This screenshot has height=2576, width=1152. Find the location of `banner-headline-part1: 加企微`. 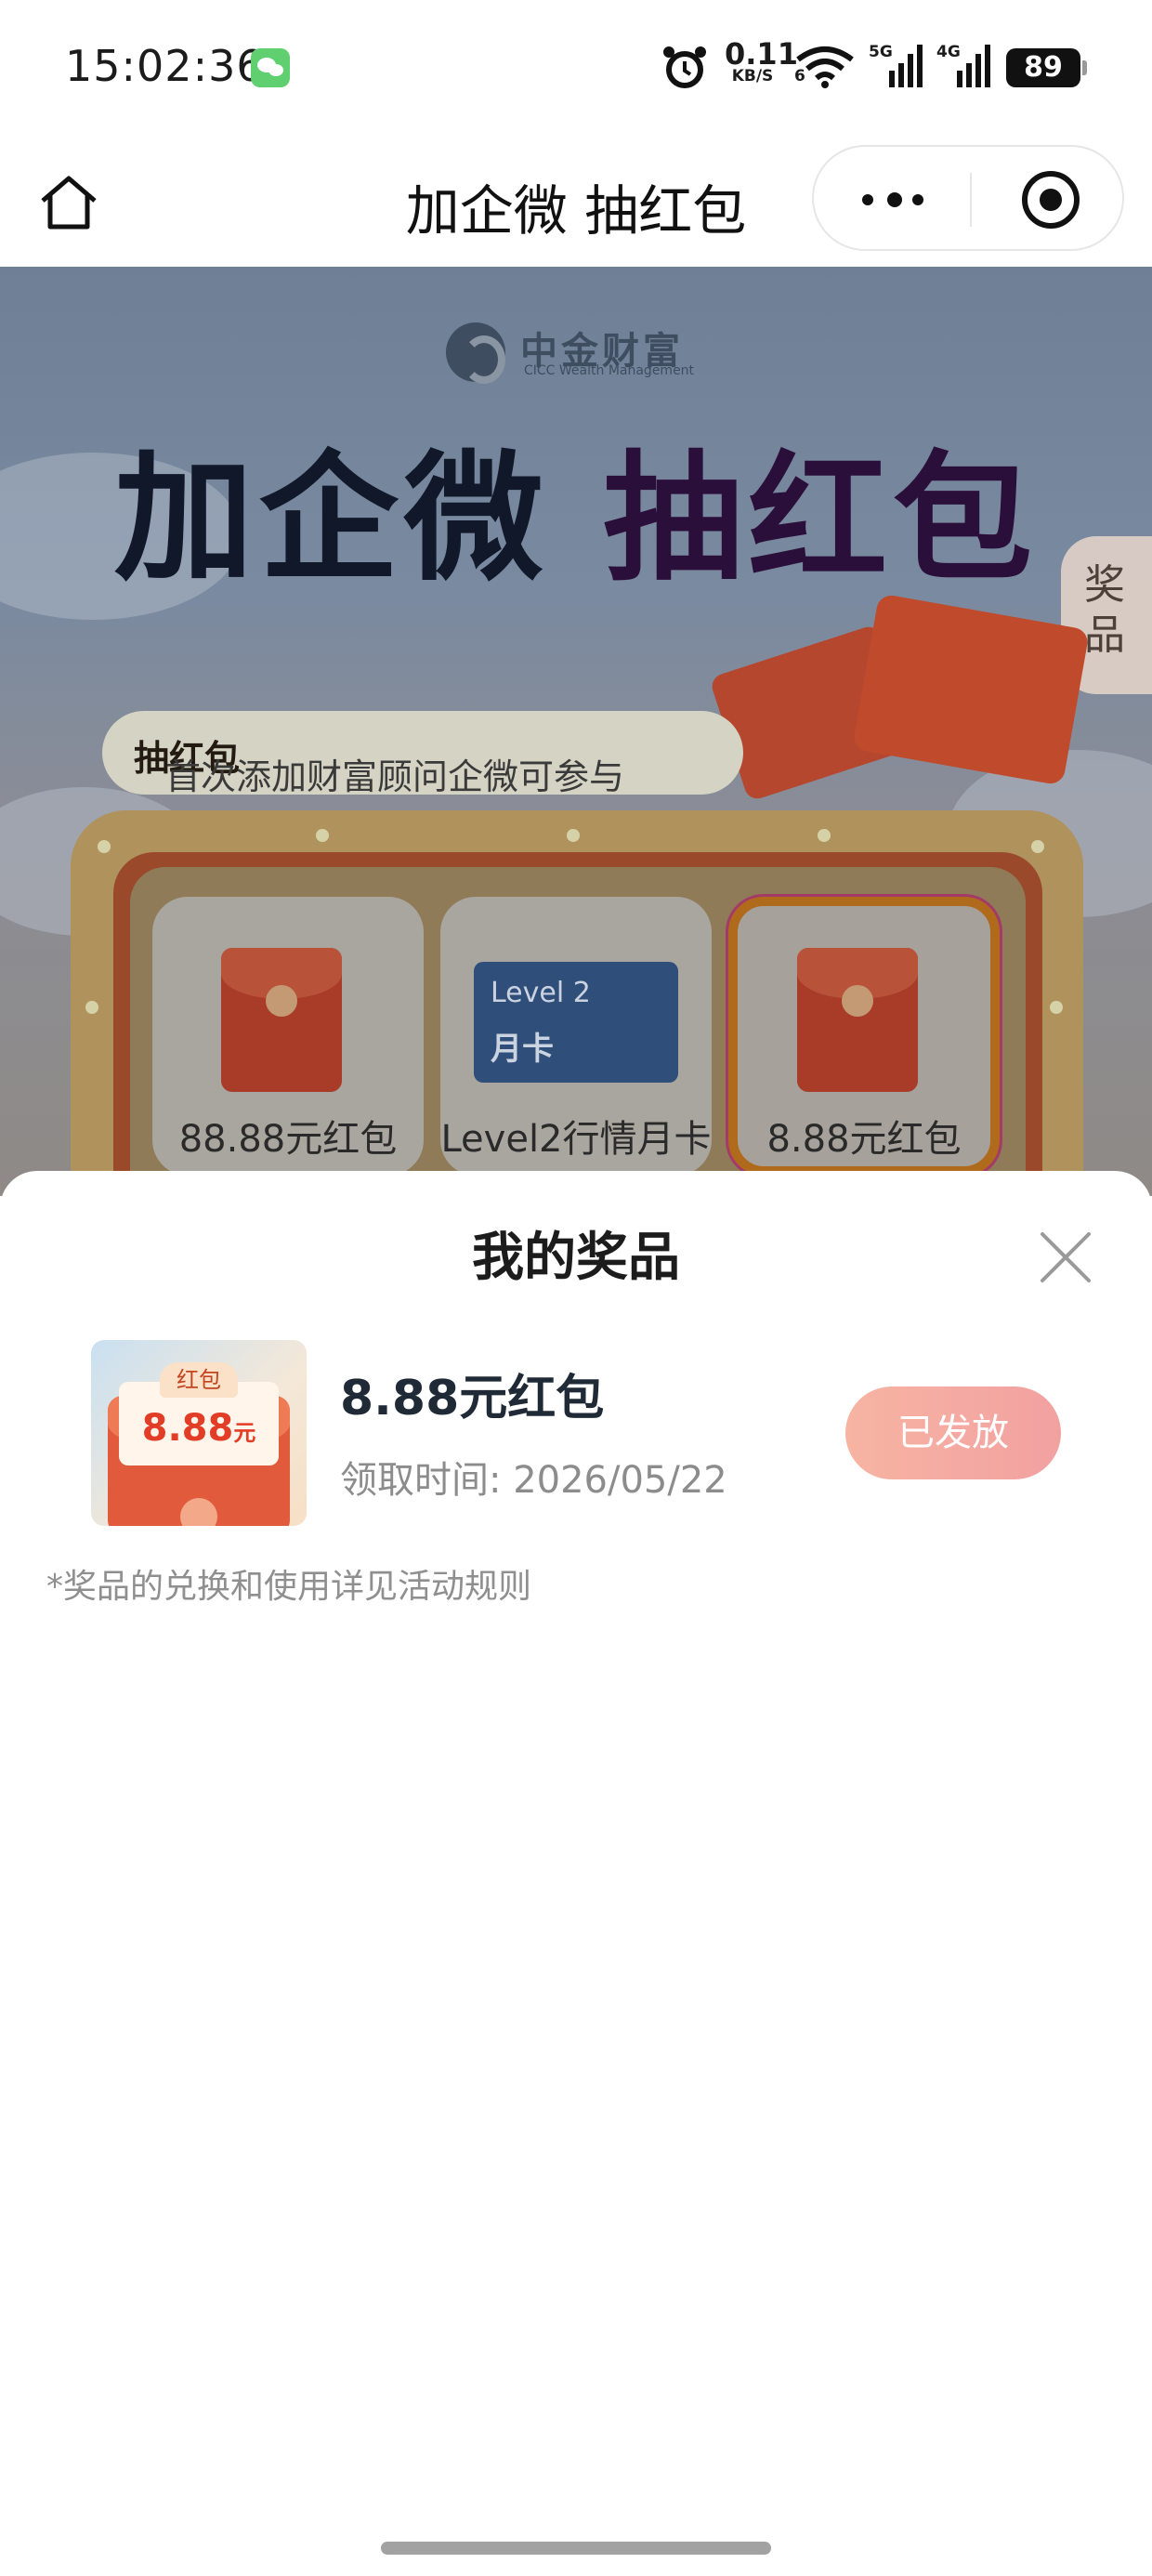

banner-headline-part1: 加企微 is located at coordinates (331, 519).